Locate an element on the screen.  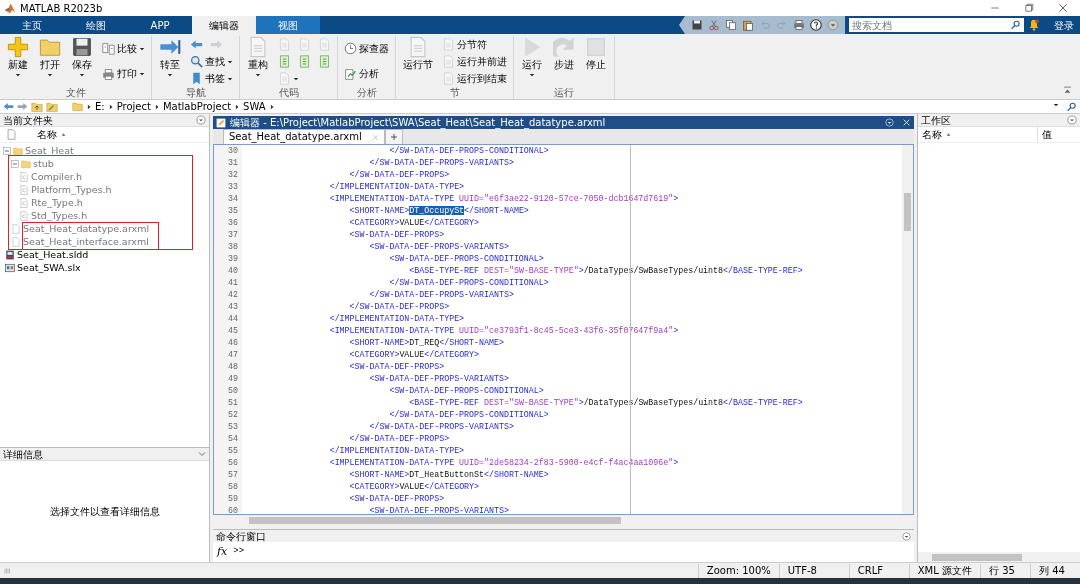
function-browser-button: fx is located at coordinates (222, 552).